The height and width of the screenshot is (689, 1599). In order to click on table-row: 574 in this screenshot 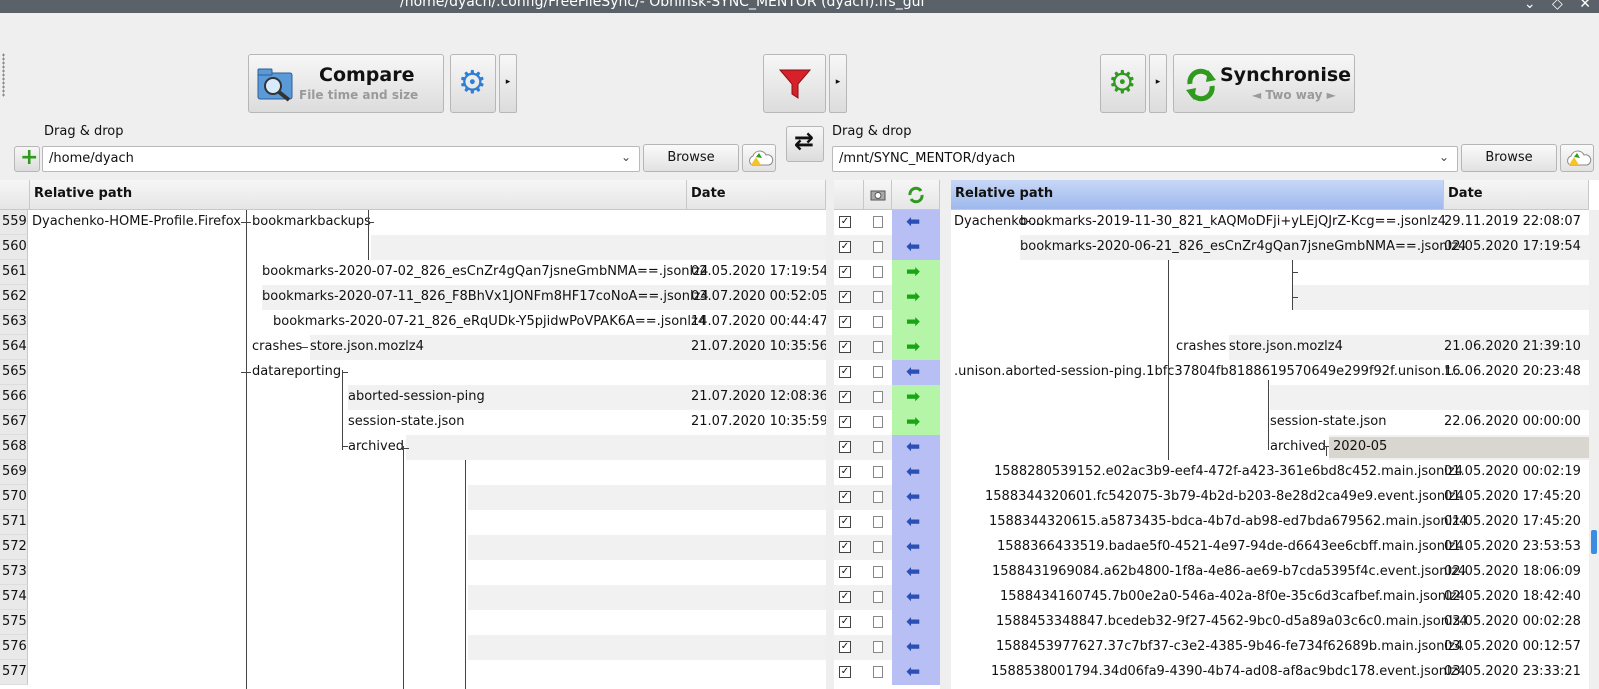, I will do `click(413, 597)`.